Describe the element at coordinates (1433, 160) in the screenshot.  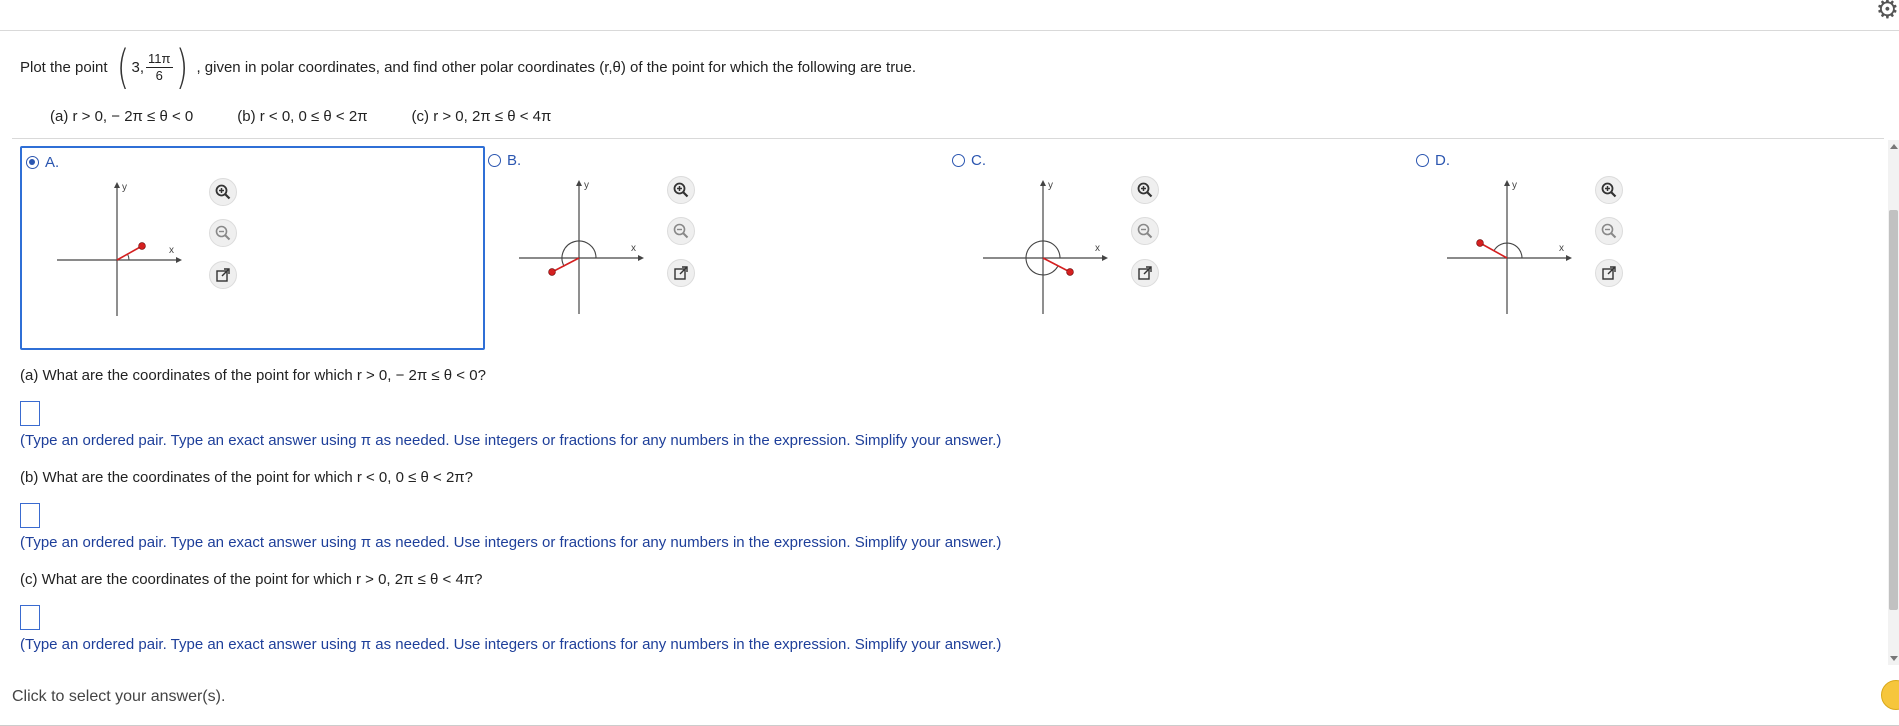
I see `option-d-header: D.` at that location.